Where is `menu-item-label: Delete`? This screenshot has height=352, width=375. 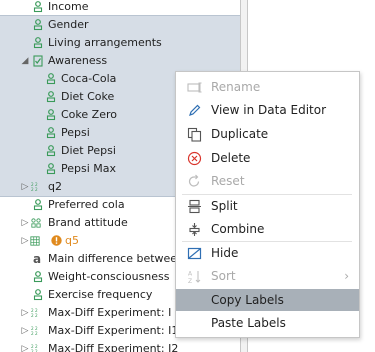 menu-item-label: Delete is located at coordinates (231, 158).